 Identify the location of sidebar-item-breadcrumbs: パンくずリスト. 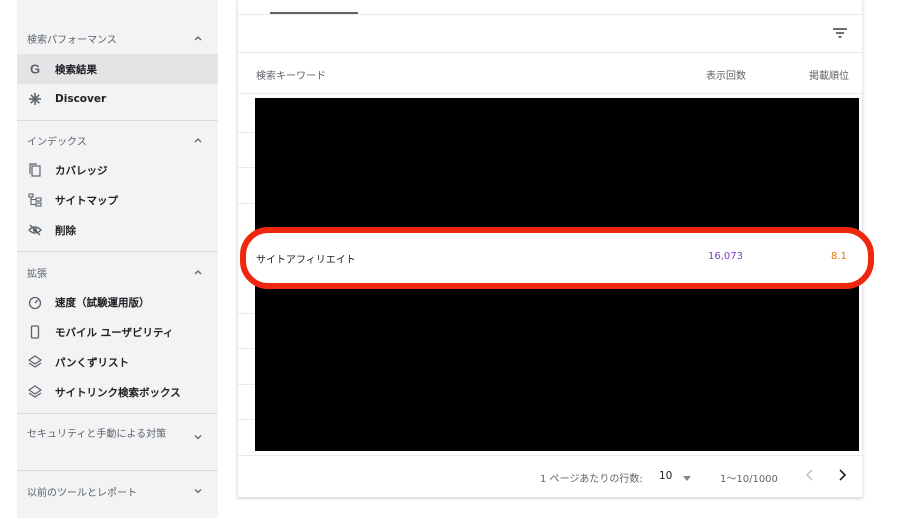
(117, 362).